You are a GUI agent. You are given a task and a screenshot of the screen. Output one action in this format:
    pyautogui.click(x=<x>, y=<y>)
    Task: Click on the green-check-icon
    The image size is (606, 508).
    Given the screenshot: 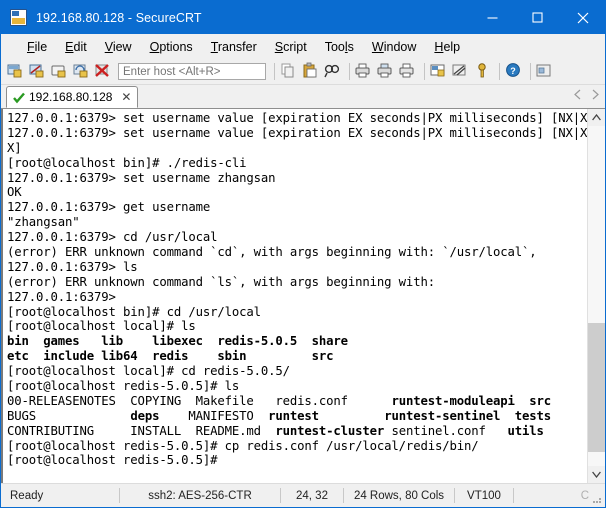 What is the action you would take?
    pyautogui.click(x=19, y=97)
    